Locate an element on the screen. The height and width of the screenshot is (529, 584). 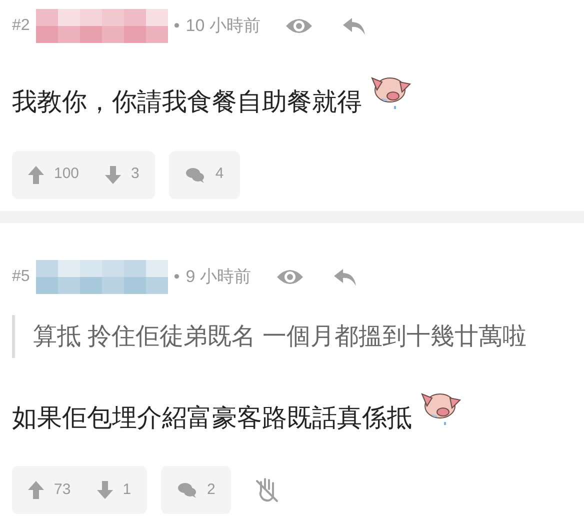
post-time: 10 小時前 is located at coordinates (223, 26).